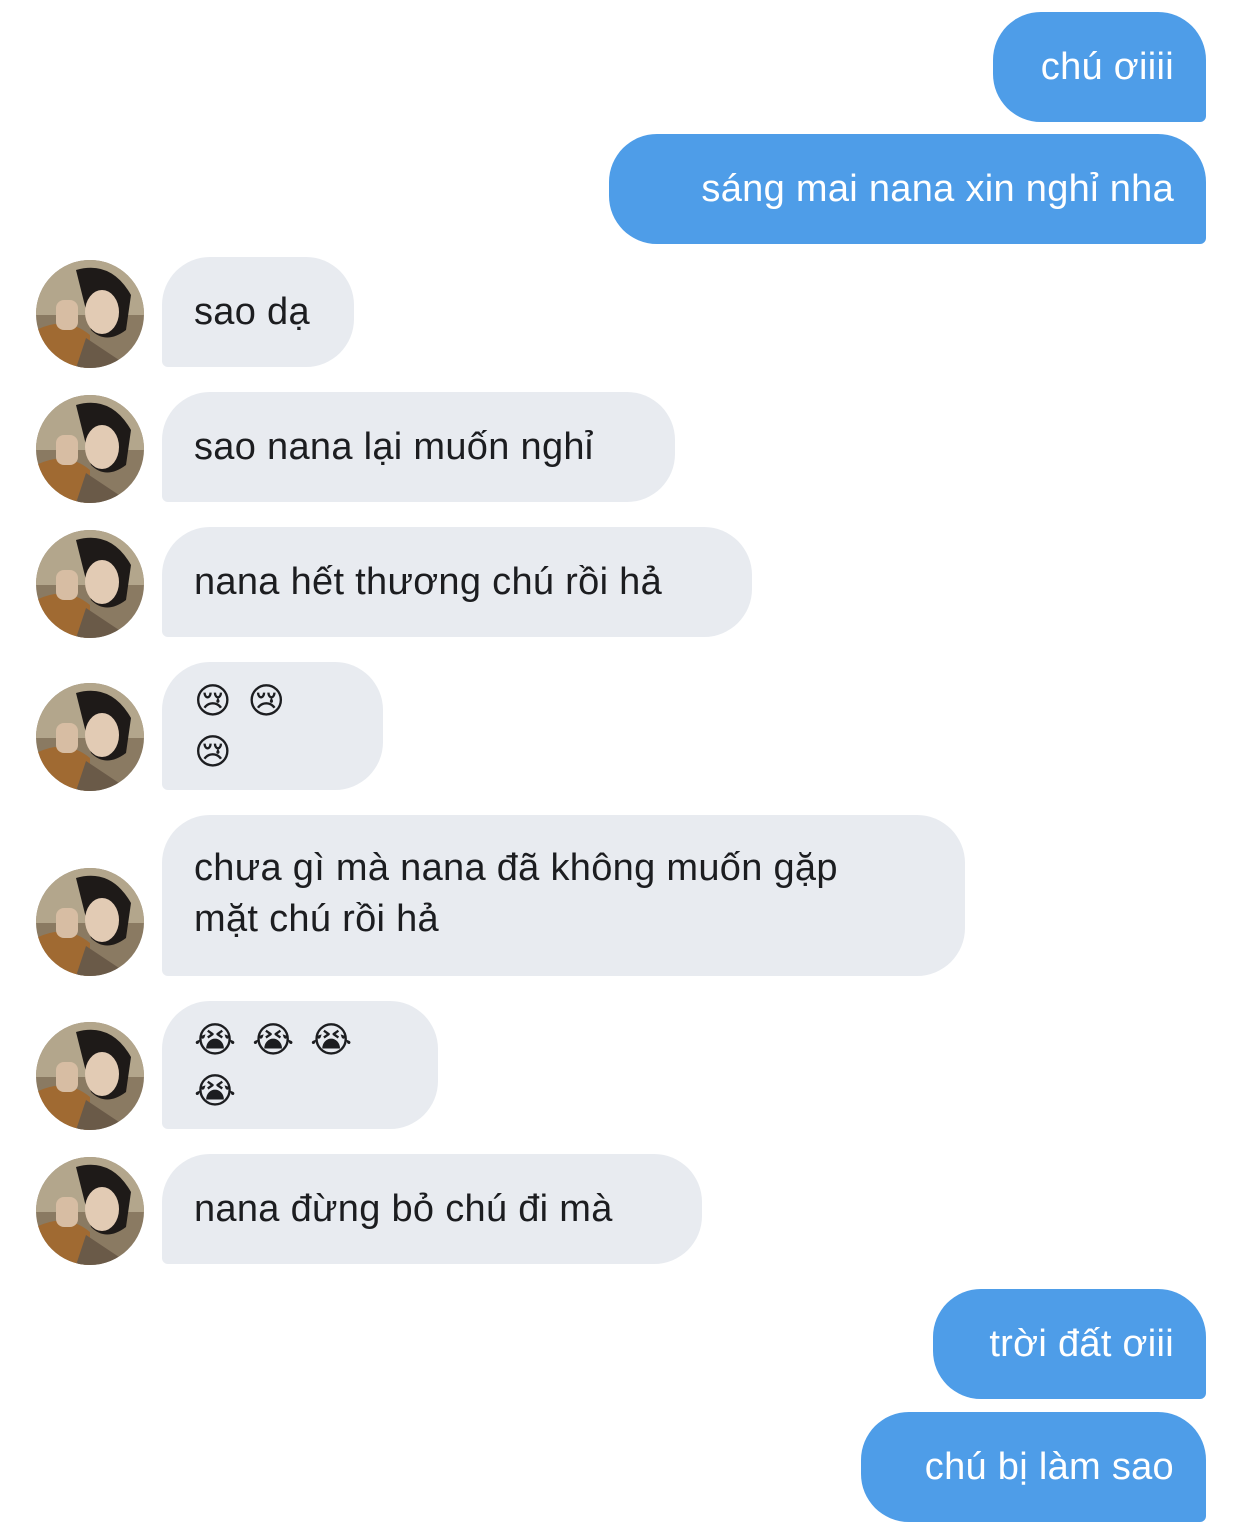 This screenshot has width=1242, height=1532. What do you see at coordinates (1069, 1344) in the screenshot?
I see `message-bubble-sent: trời đất ơiii` at bounding box center [1069, 1344].